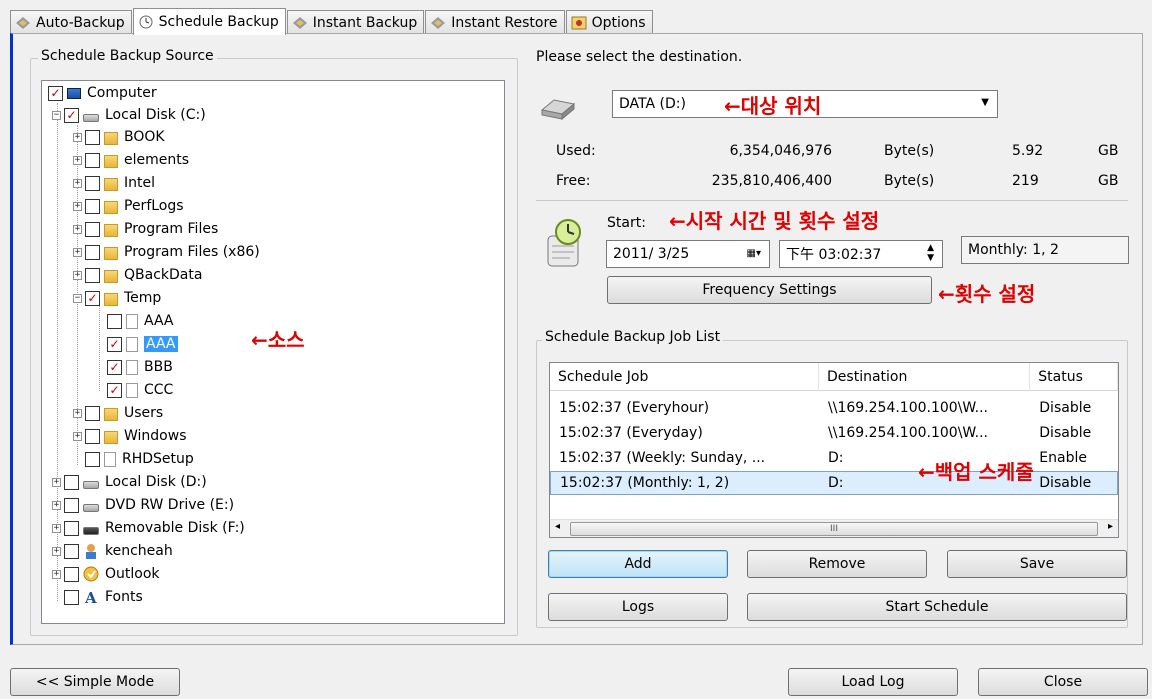 This screenshot has height=699, width=1152. I want to click on tree-node-elements: + elements, so click(131, 160).